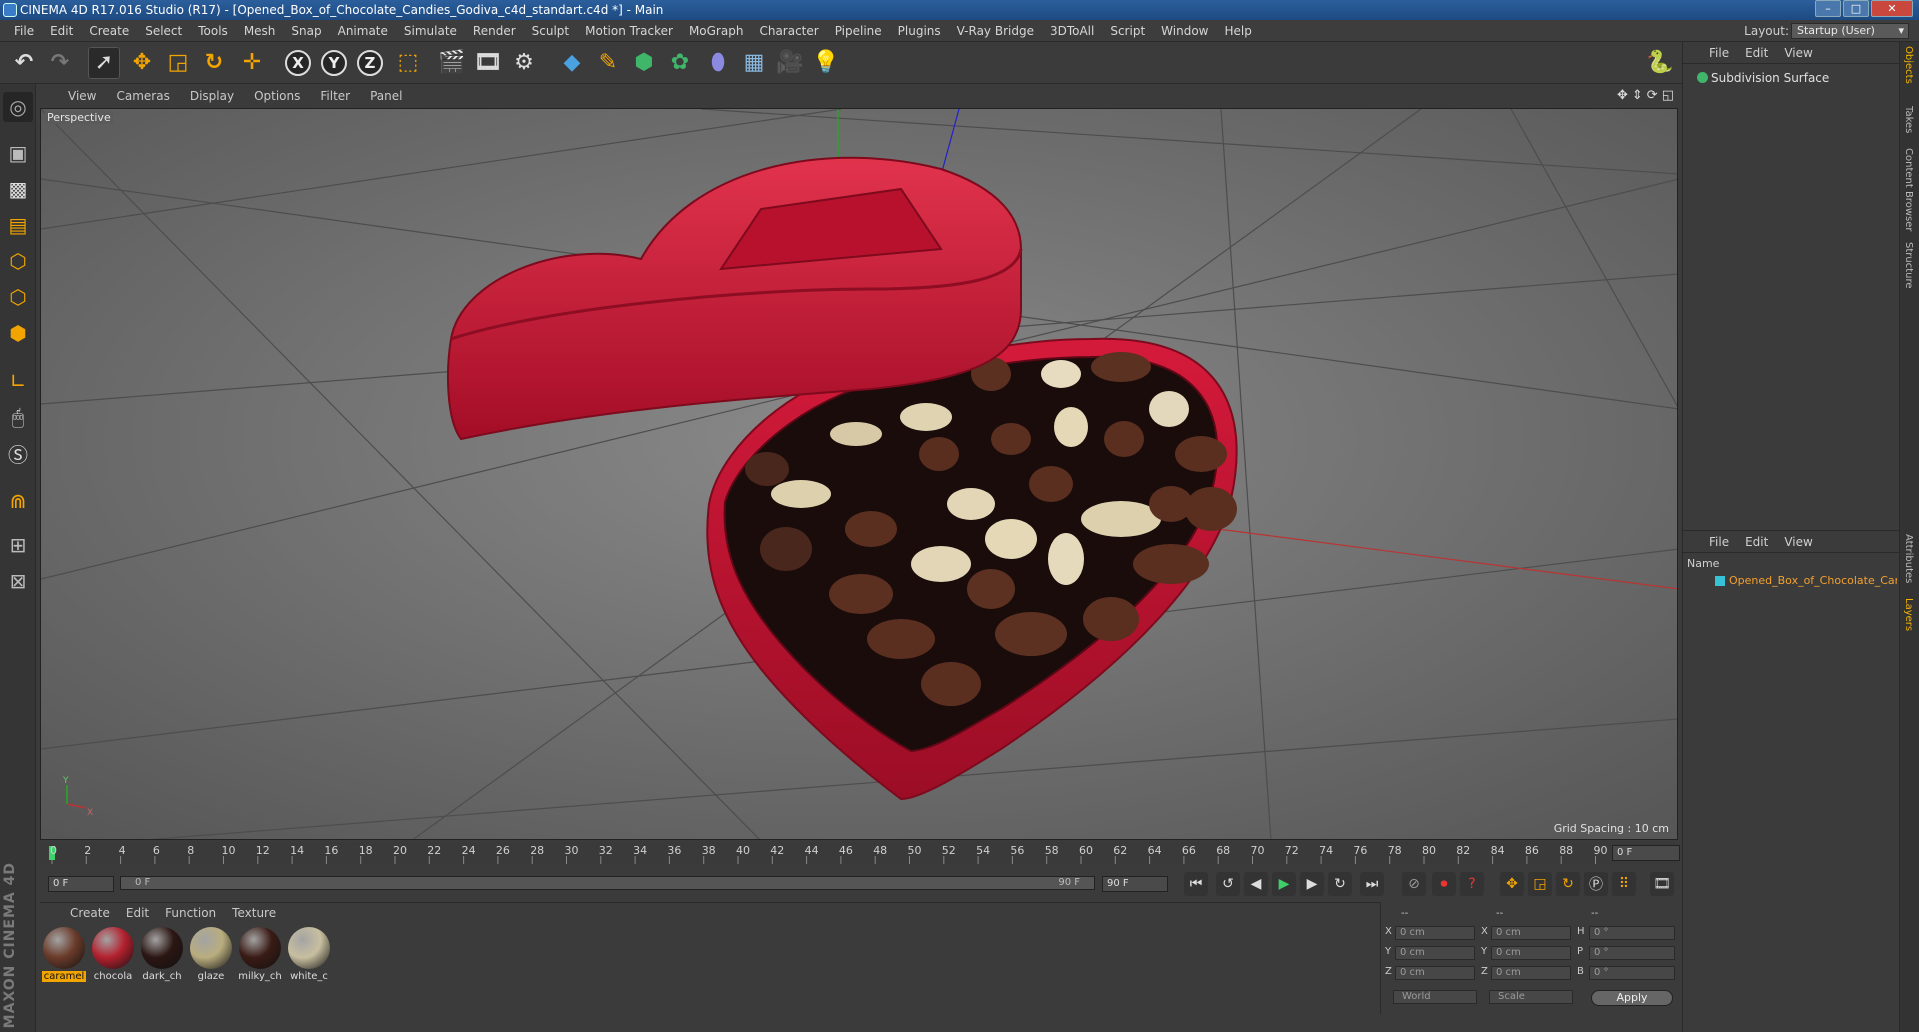 This screenshot has height=1032, width=1919. Describe the element at coordinates (1660, 63) in the screenshot. I see `python-button: 🐍` at that location.